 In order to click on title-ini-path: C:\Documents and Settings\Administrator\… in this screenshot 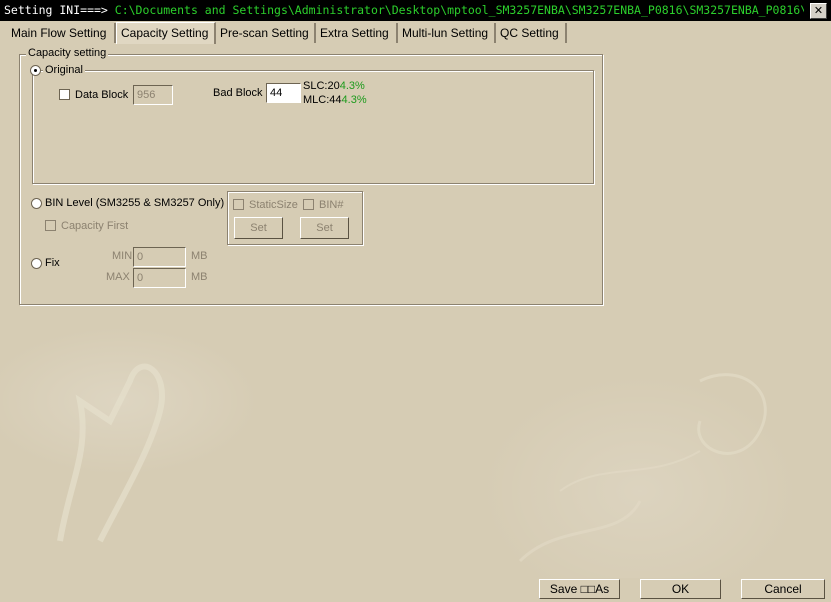, I will do `click(459, 10)`.